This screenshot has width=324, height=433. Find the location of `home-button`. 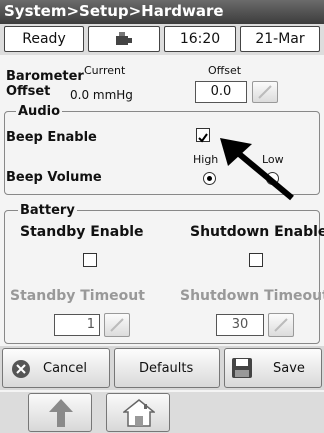

home-button is located at coordinates (138, 412).